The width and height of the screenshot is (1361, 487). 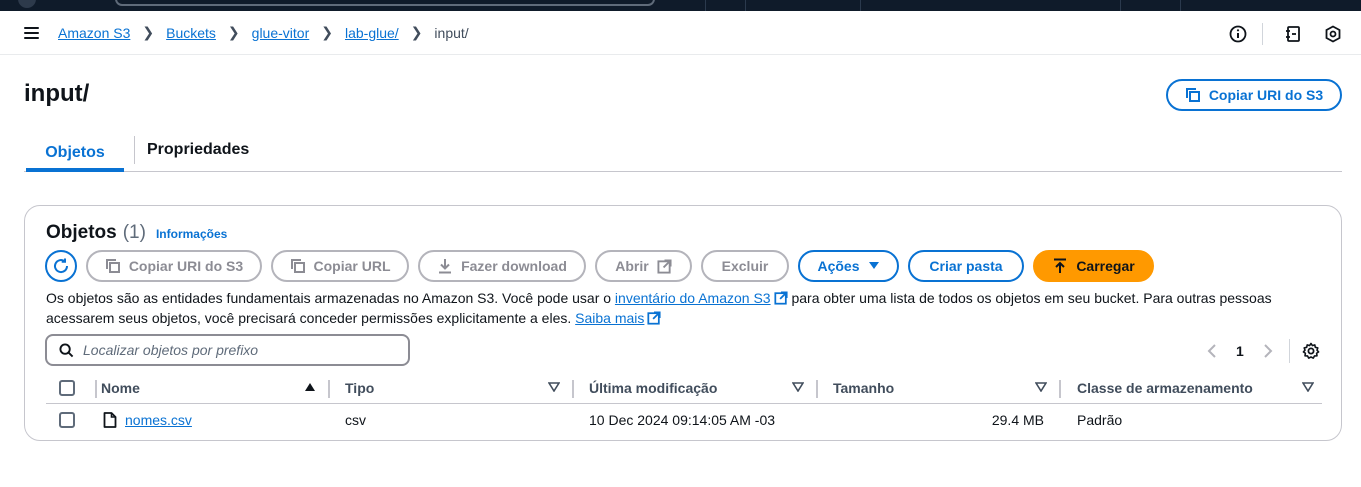 I want to click on aws-logo-icon, so click(x=27, y=4).